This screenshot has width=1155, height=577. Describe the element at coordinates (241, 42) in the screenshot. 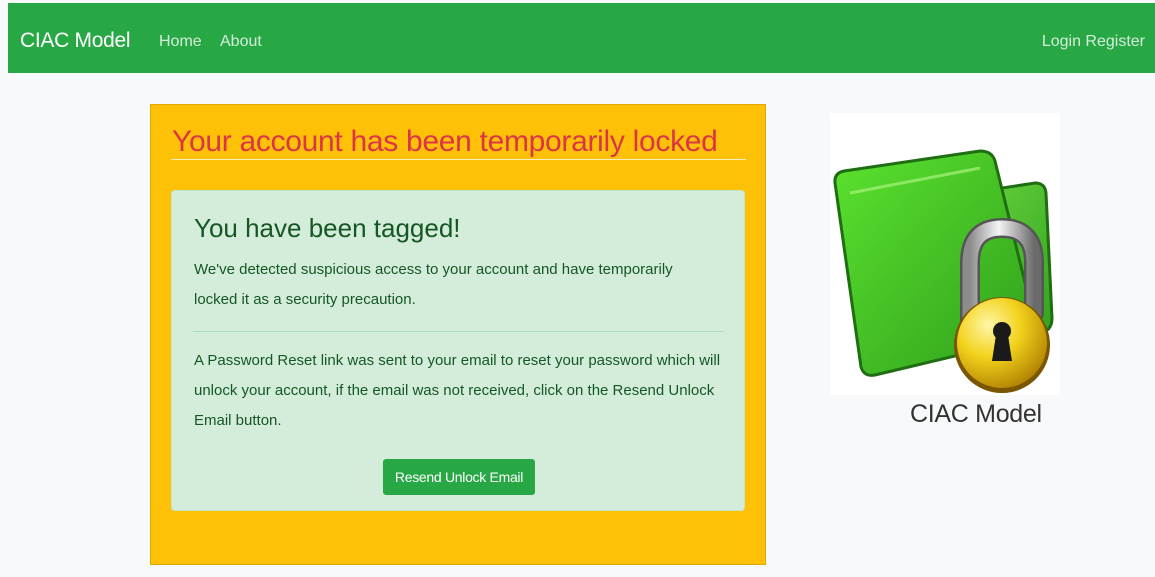

I see `nav-about-link: About` at that location.